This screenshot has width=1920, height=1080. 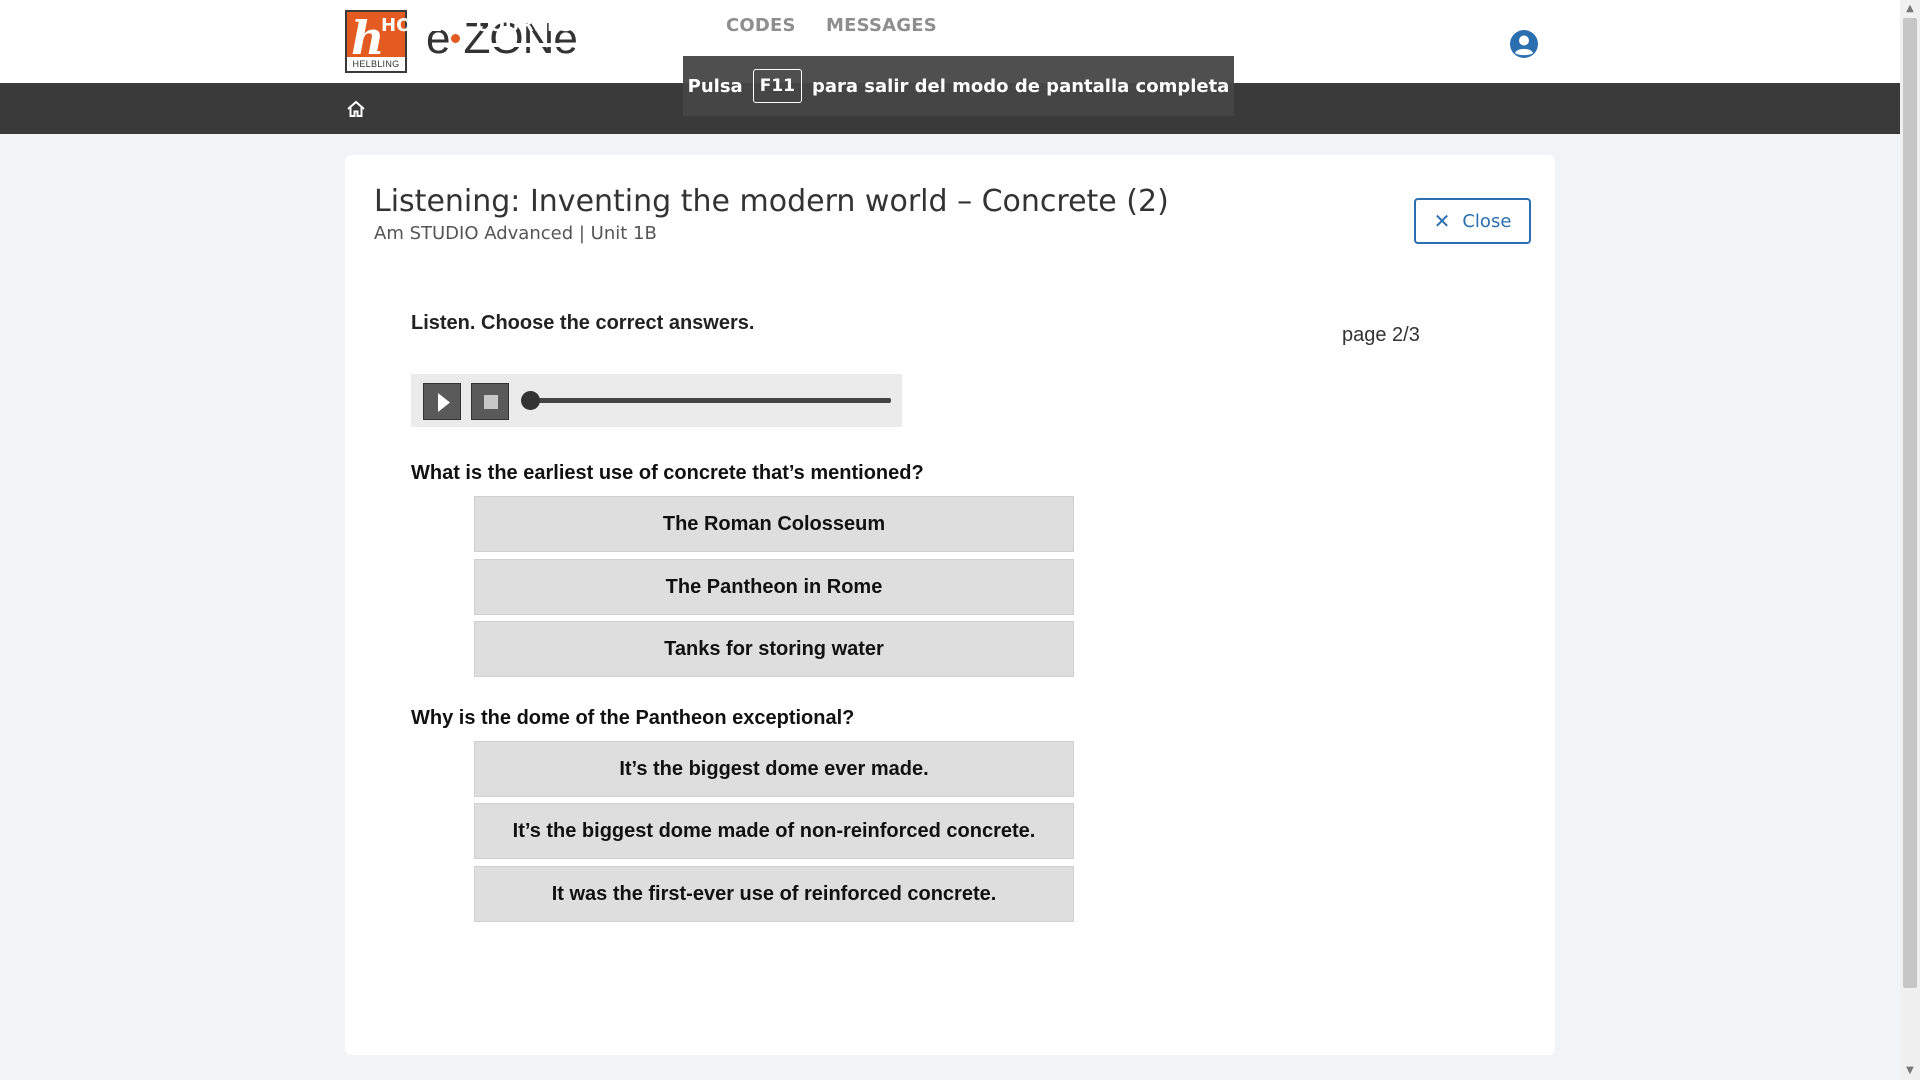 What do you see at coordinates (515, 233) in the screenshot?
I see `page-subtitle: Am STUDIO Advanced | Unit 1B` at bounding box center [515, 233].